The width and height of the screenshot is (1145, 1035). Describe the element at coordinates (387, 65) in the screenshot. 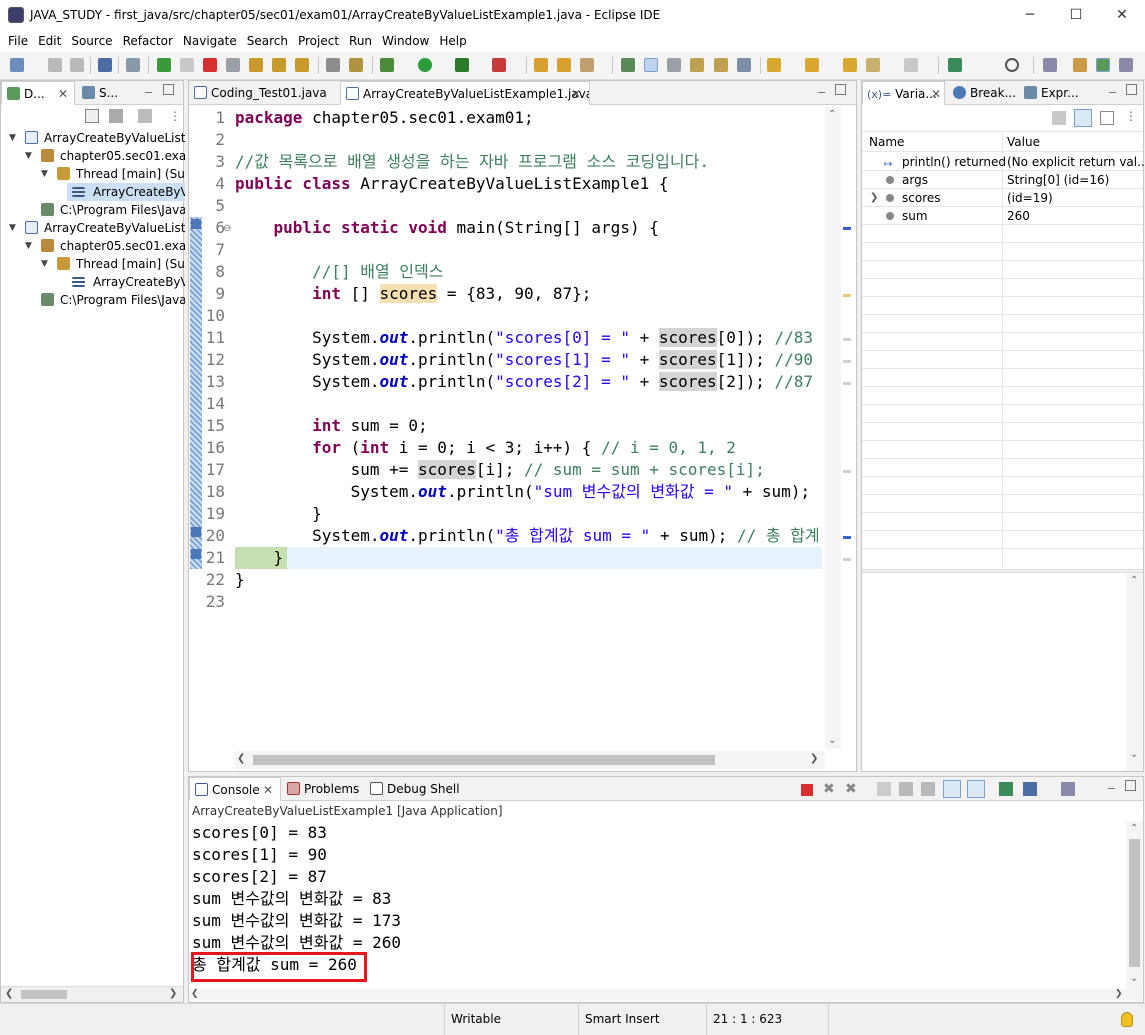

I see `debug-icon` at that location.